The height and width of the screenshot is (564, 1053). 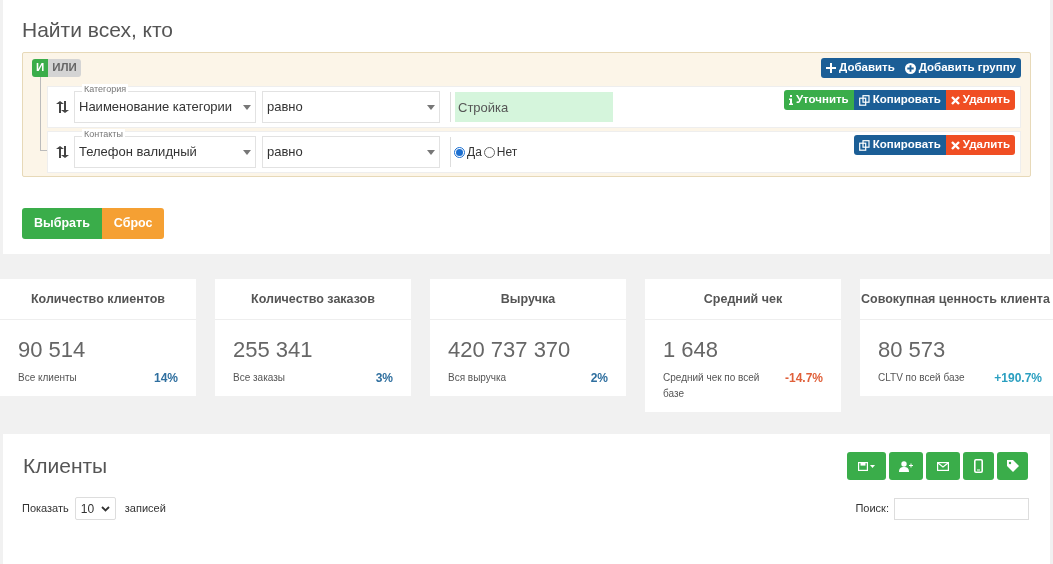 I want to click on info-icon, so click(x=790, y=100).